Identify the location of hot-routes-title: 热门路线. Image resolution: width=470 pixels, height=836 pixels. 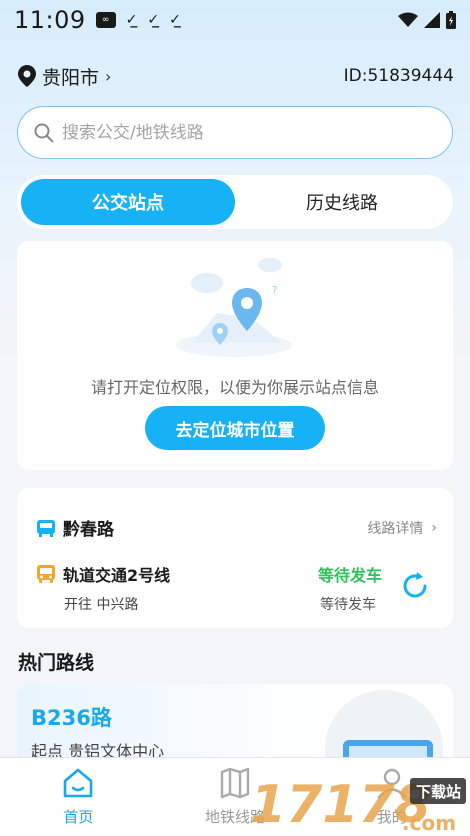
(56, 663).